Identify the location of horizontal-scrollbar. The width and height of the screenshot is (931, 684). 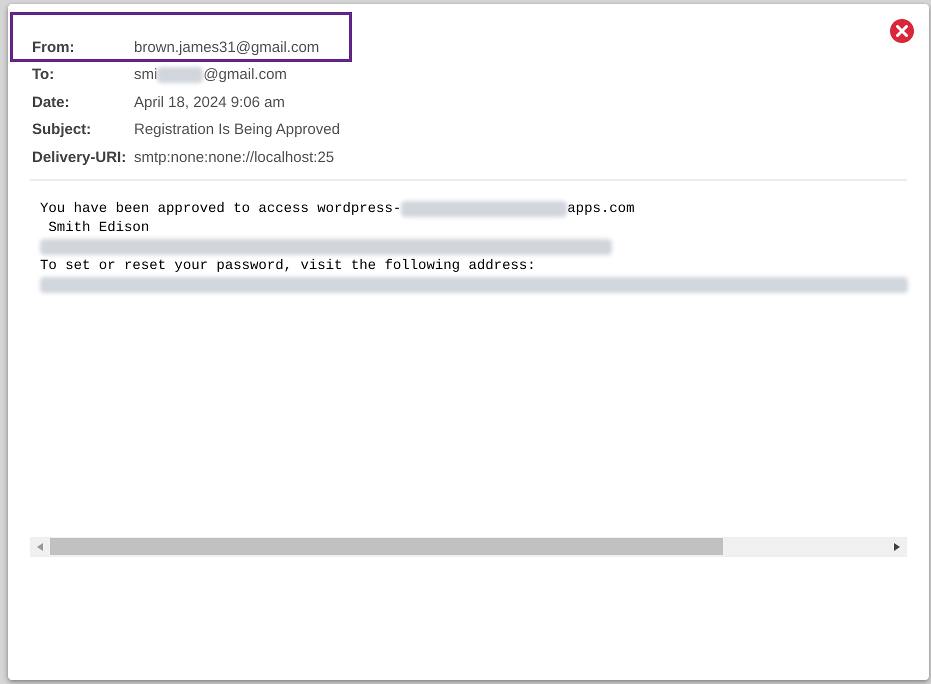
(468, 546).